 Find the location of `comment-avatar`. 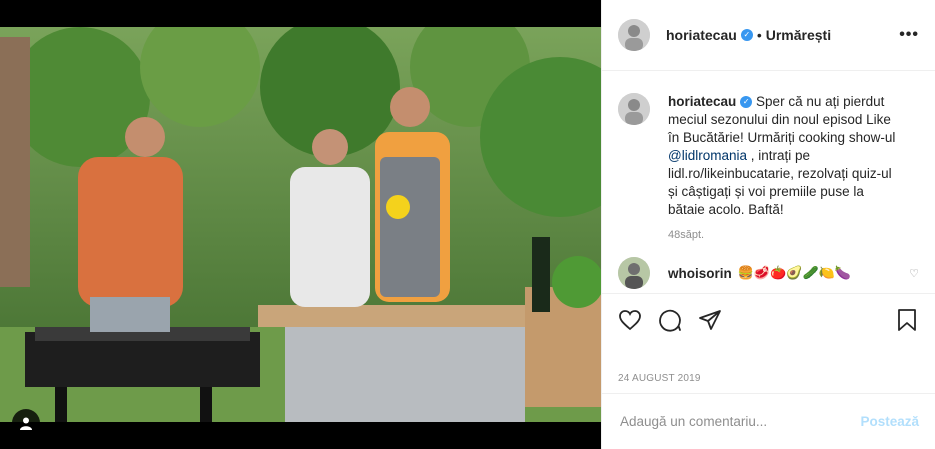

comment-avatar is located at coordinates (634, 273).